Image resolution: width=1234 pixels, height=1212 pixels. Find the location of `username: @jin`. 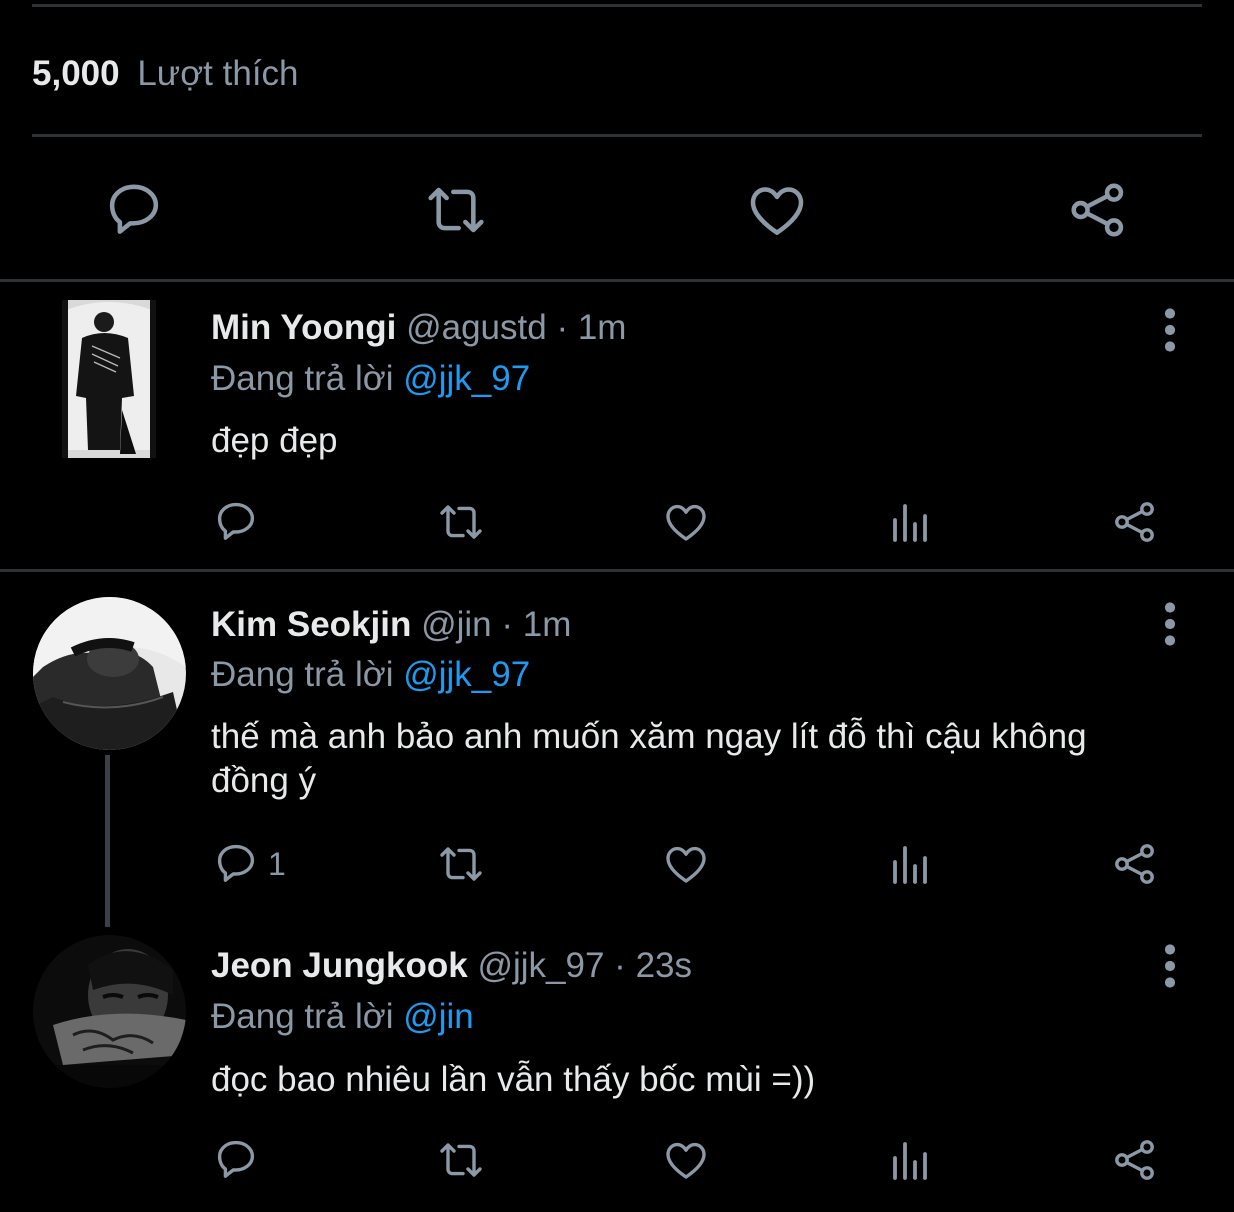

username: @jin is located at coordinates (456, 624).